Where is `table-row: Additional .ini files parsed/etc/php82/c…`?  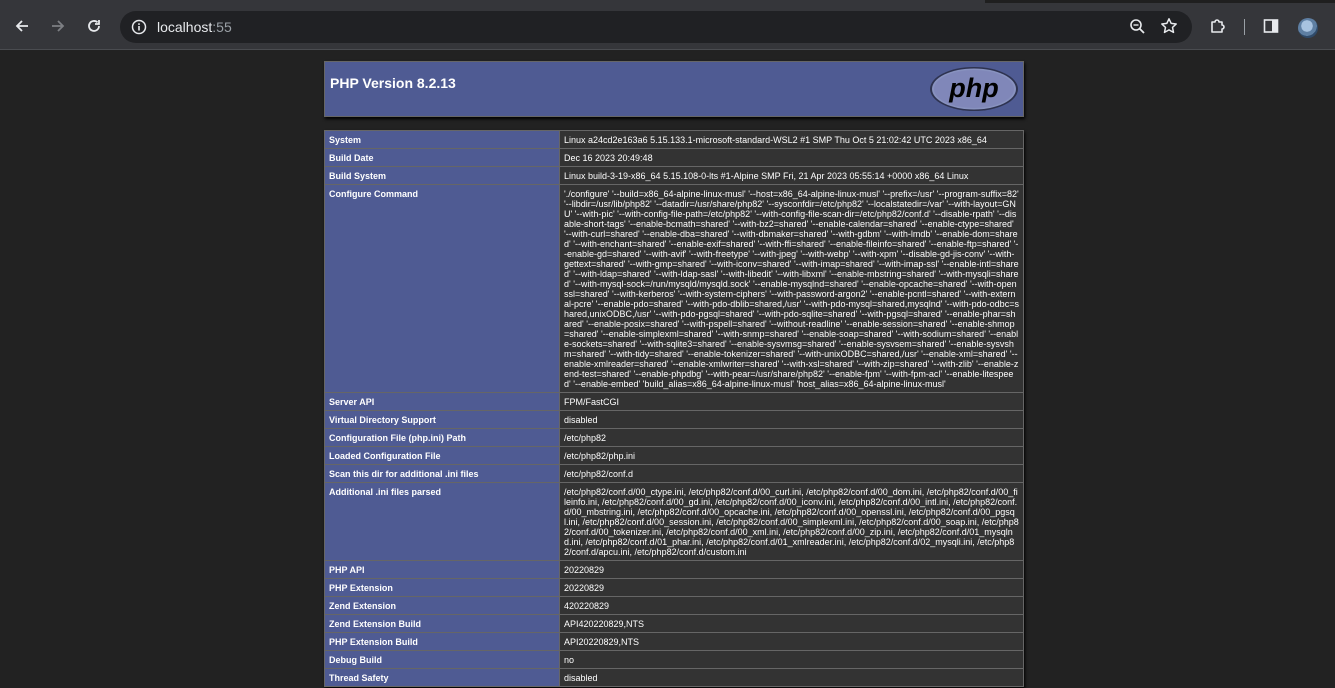
table-row: Additional .ini files parsed/etc/php82/c… is located at coordinates (674, 521).